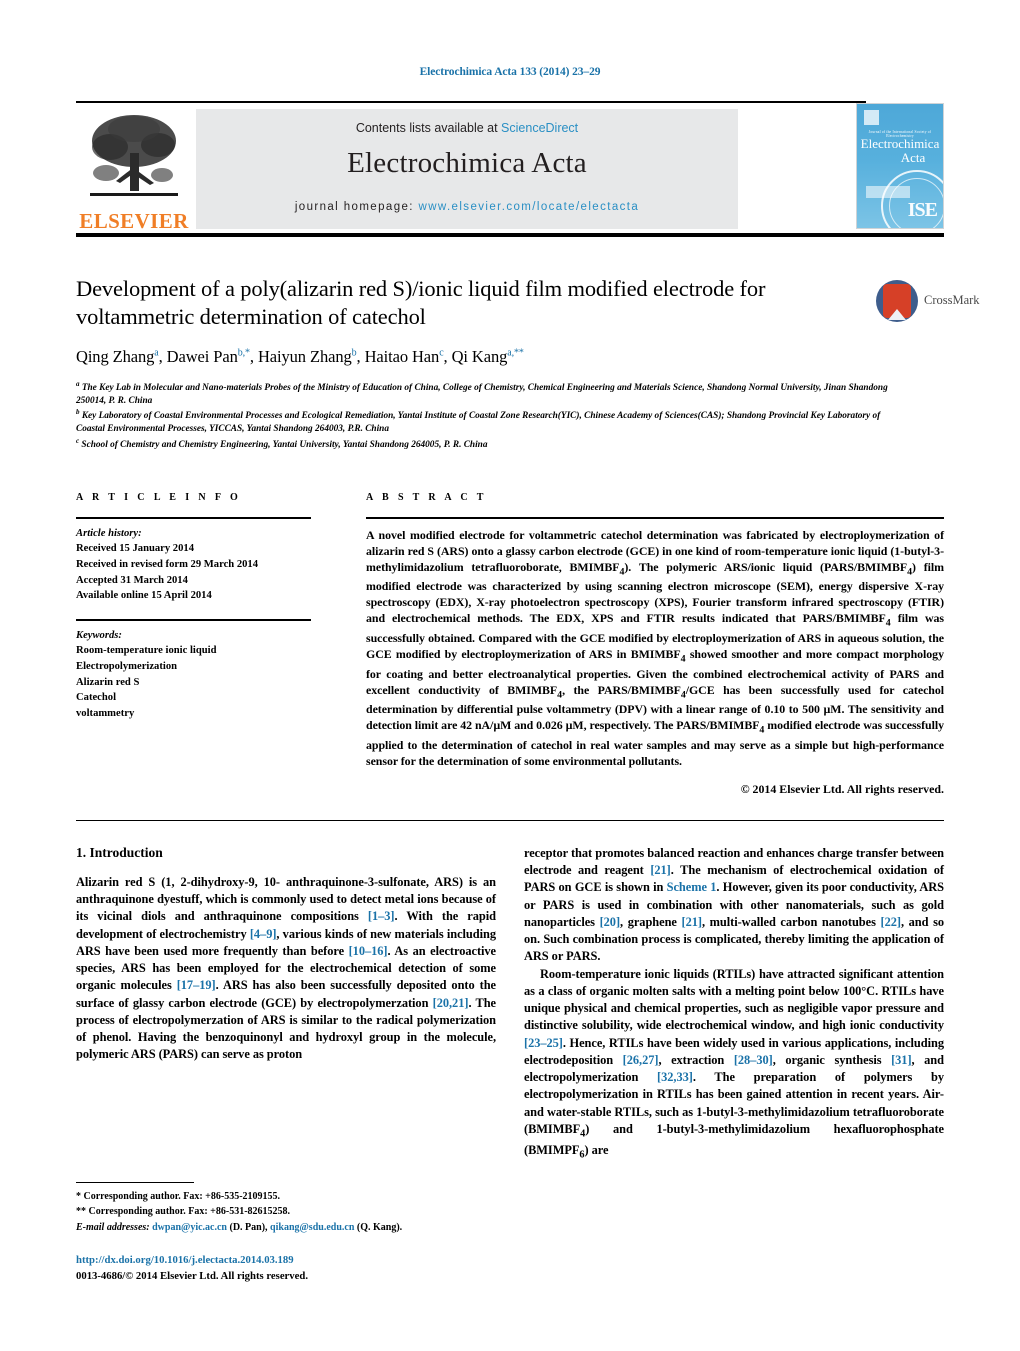 The height and width of the screenshot is (1351, 1020). What do you see at coordinates (99, 635) in the screenshot?
I see `keywords-label: Keywords:` at bounding box center [99, 635].